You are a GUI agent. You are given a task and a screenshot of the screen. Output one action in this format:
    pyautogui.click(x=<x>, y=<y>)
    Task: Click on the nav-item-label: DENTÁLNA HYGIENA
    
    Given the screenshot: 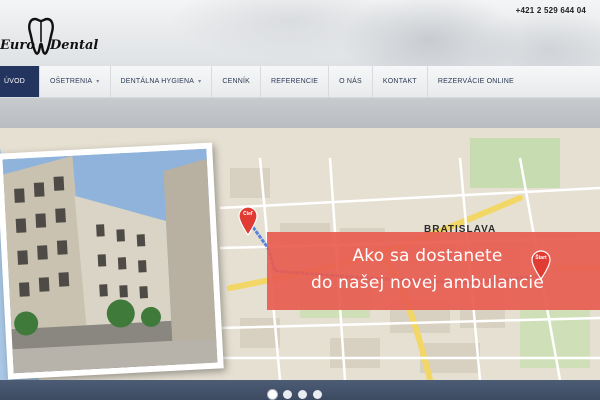 What is the action you would take?
    pyautogui.click(x=157, y=81)
    